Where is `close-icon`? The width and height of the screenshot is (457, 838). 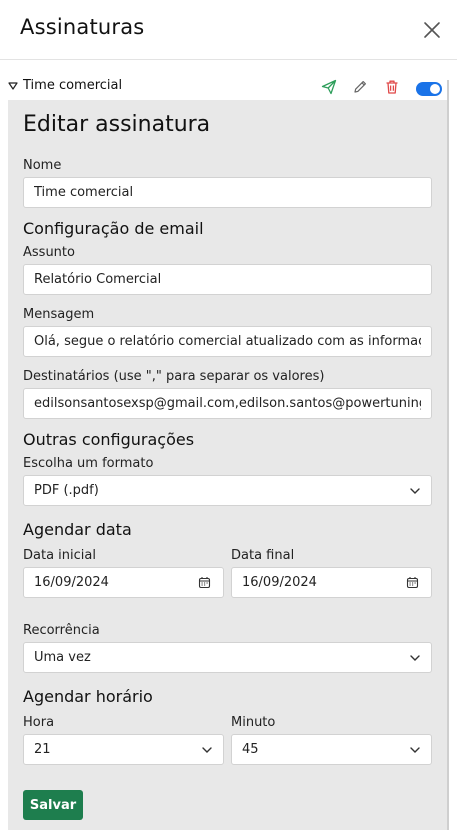 close-icon is located at coordinates (432, 30).